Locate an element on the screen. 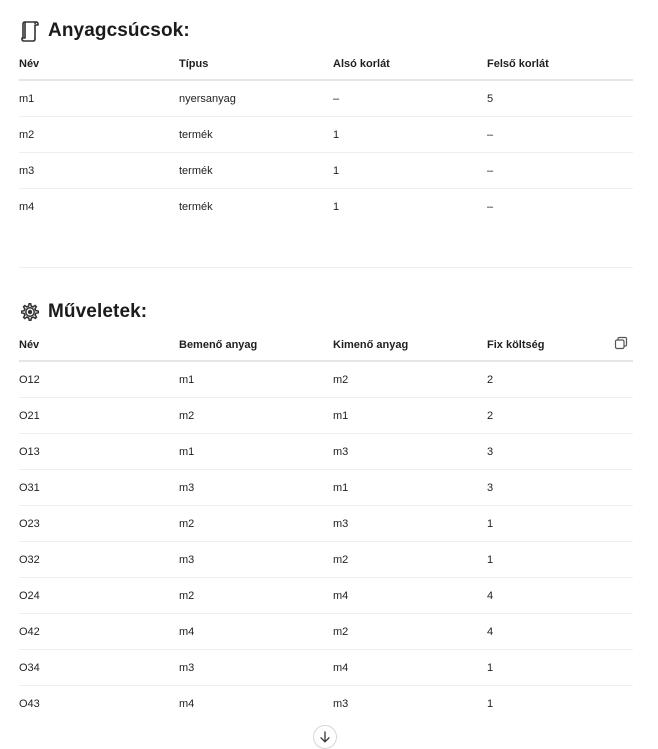 This screenshot has width=658, height=749. cell-name: m1 is located at coordinates (99, 98).